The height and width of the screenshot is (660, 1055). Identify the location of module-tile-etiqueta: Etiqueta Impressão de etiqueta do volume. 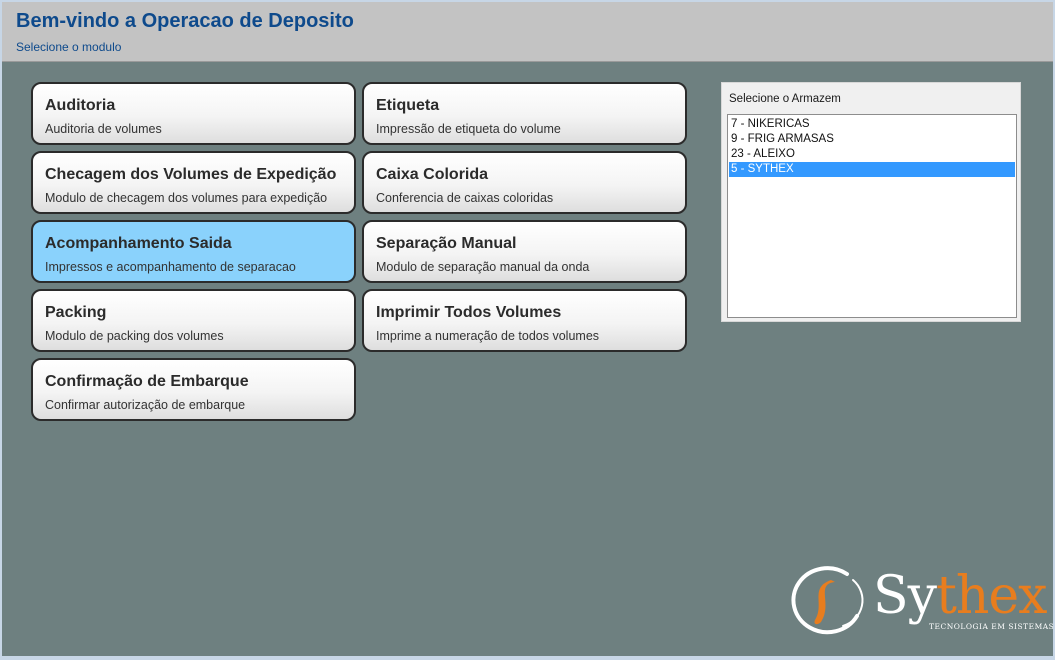
(524, 113).